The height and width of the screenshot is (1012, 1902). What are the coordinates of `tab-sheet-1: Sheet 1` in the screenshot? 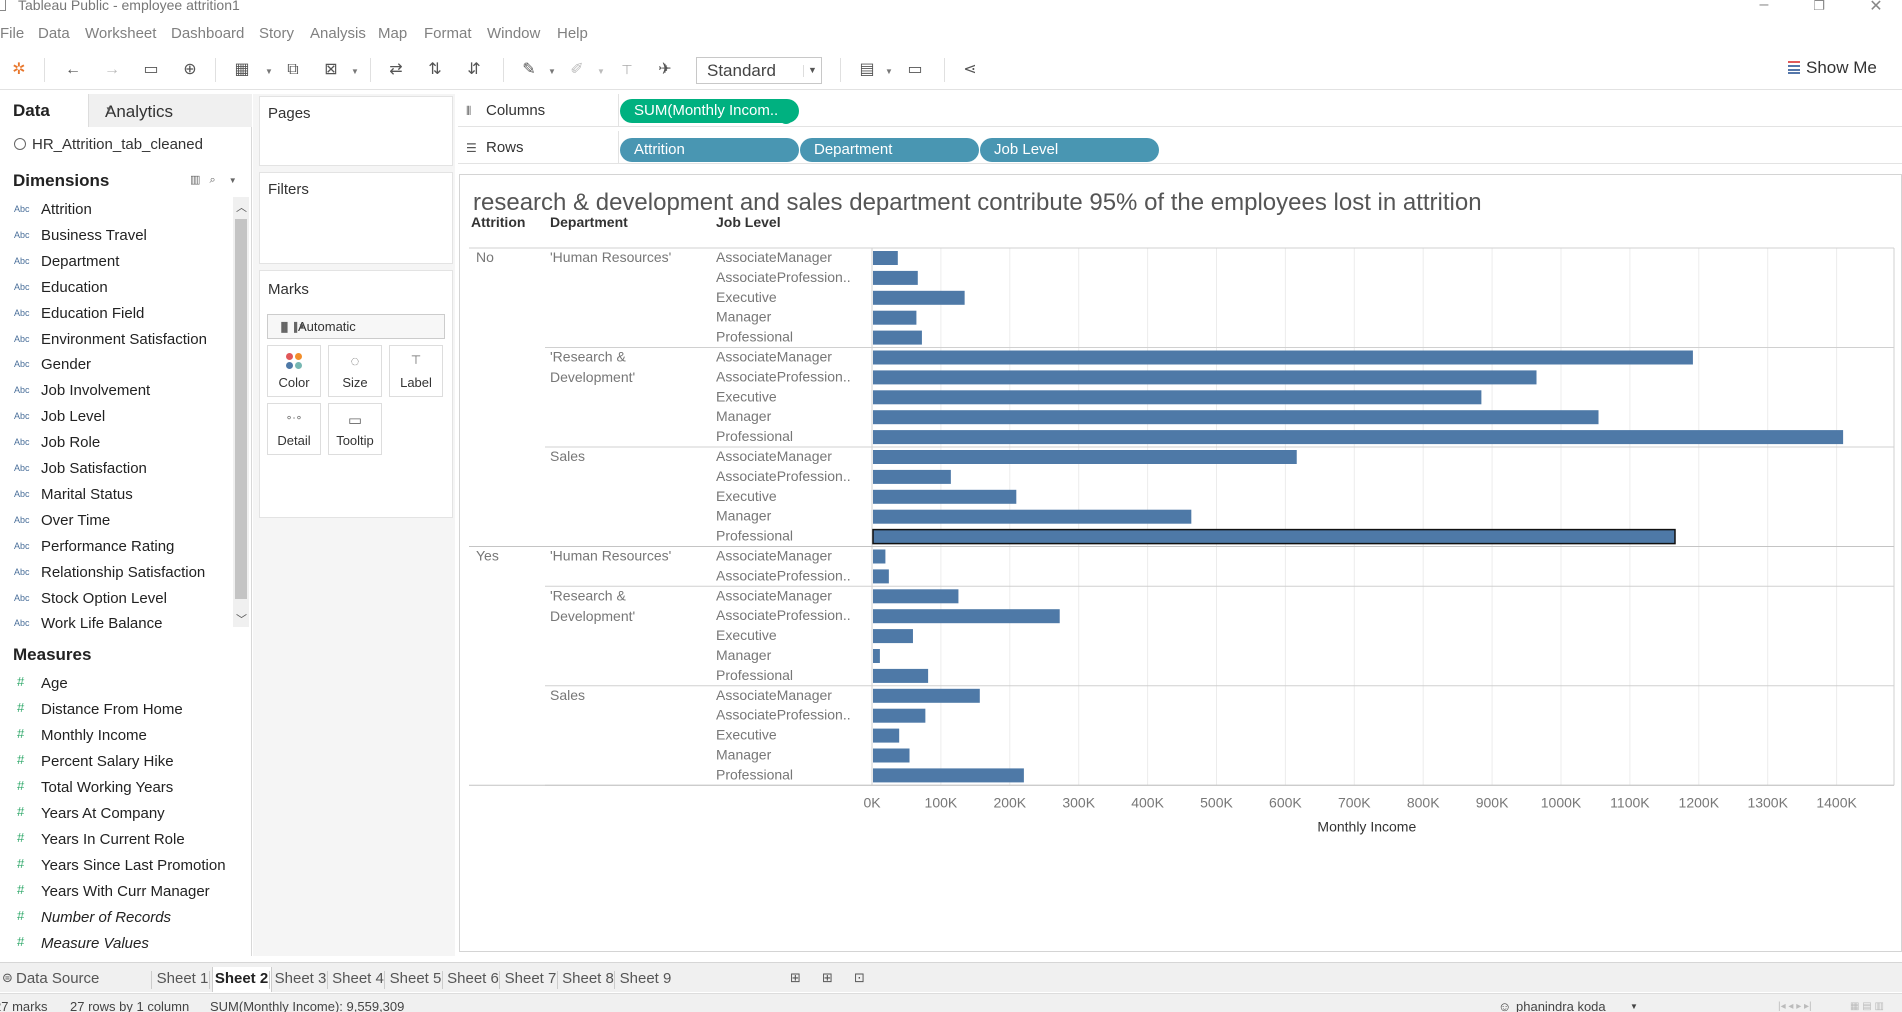 It's located at (182, 979).